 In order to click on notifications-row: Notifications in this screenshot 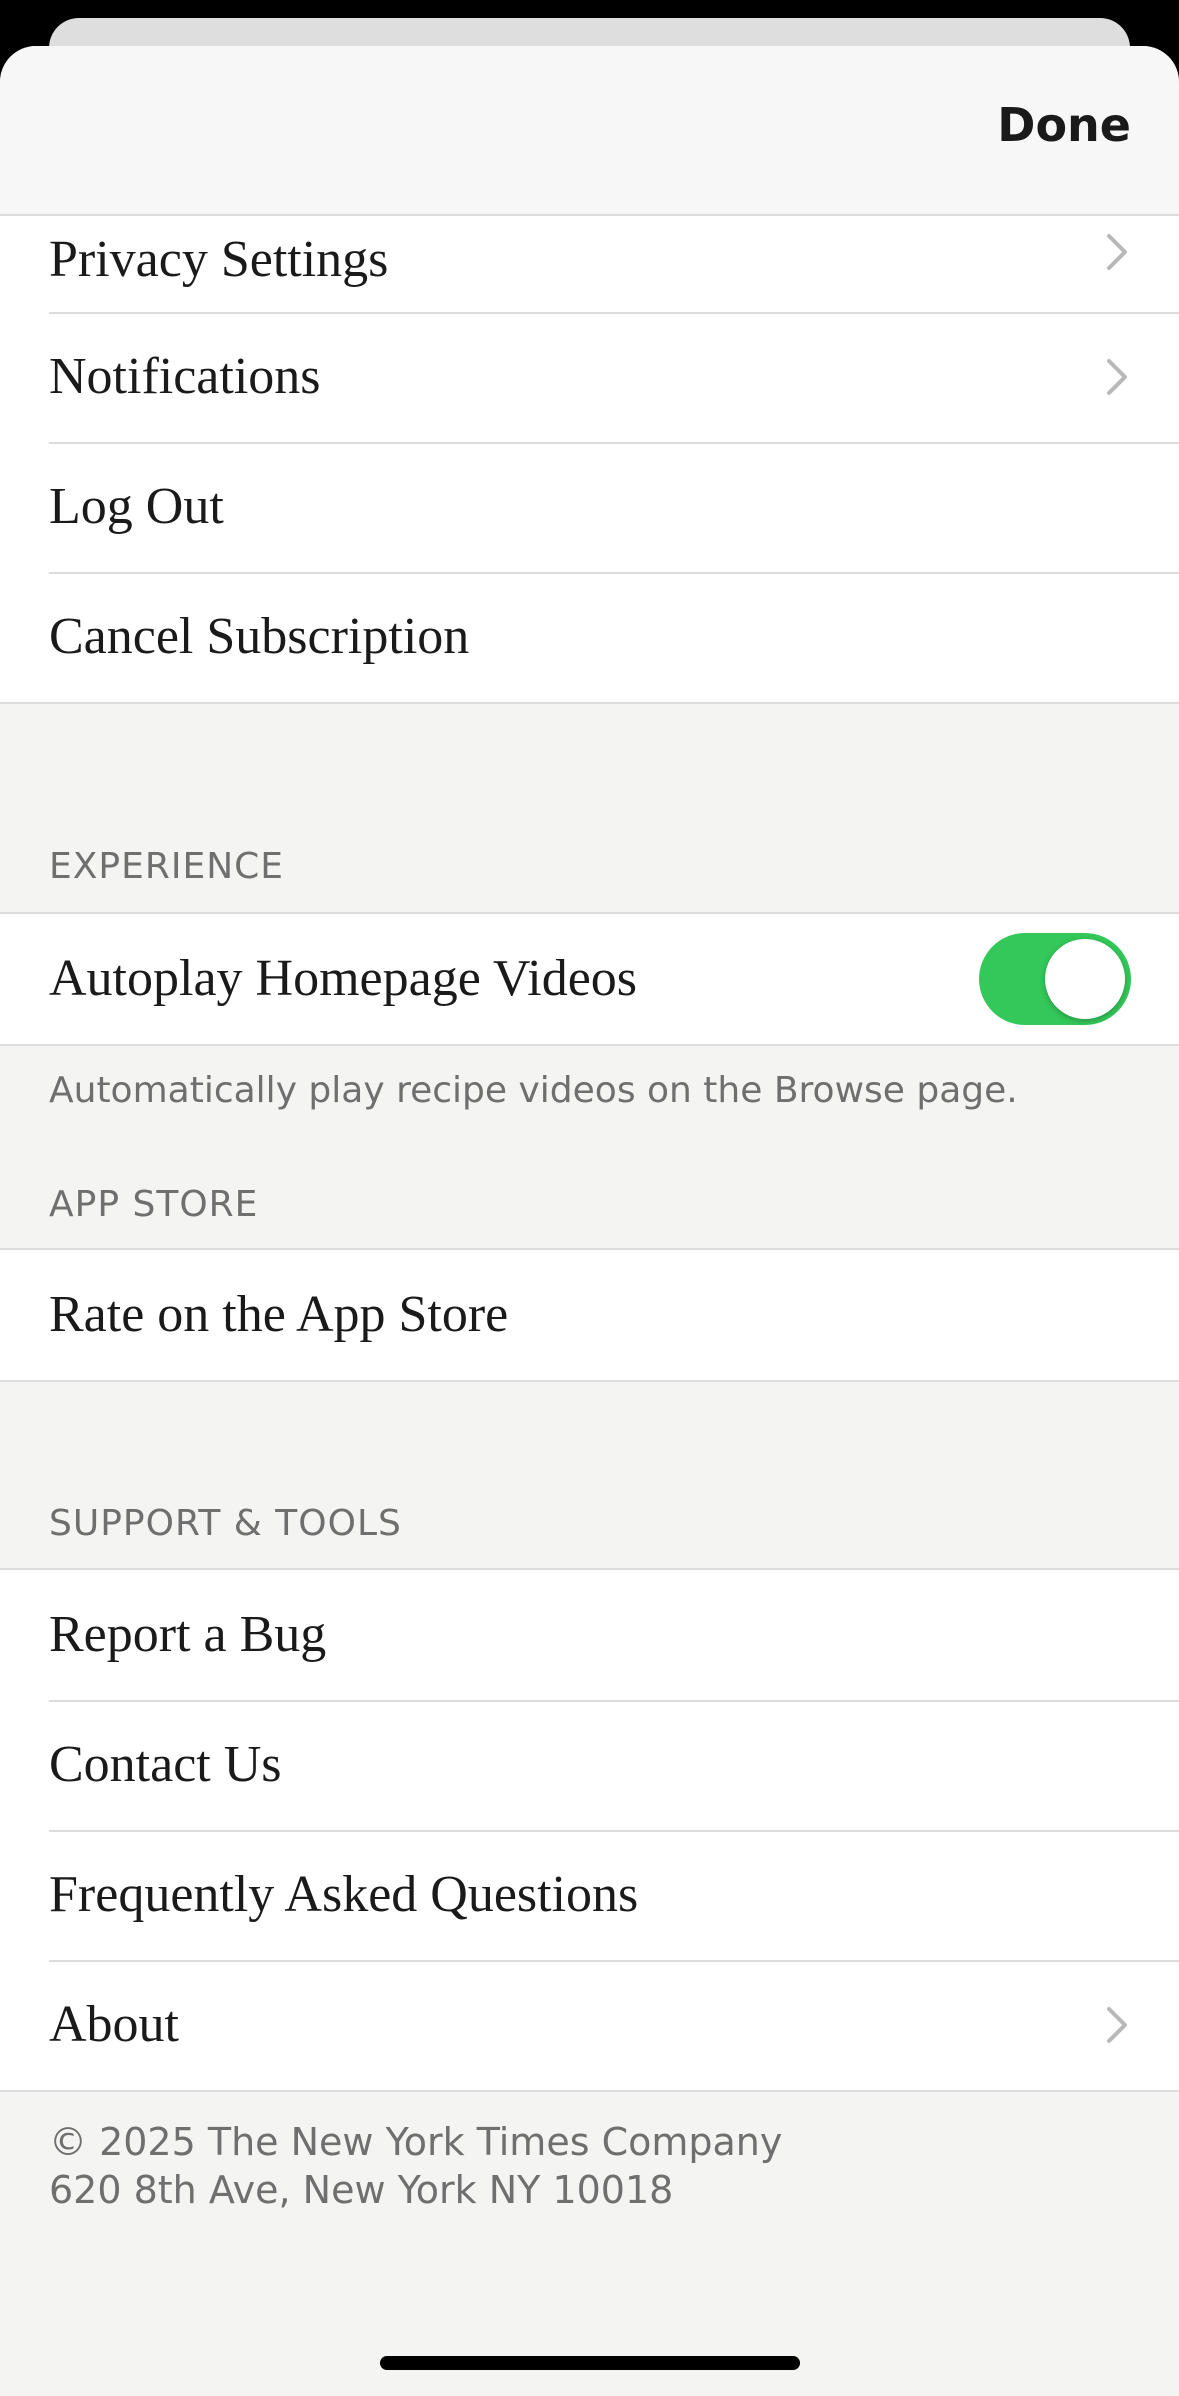, I will do `click(589, 377)`.